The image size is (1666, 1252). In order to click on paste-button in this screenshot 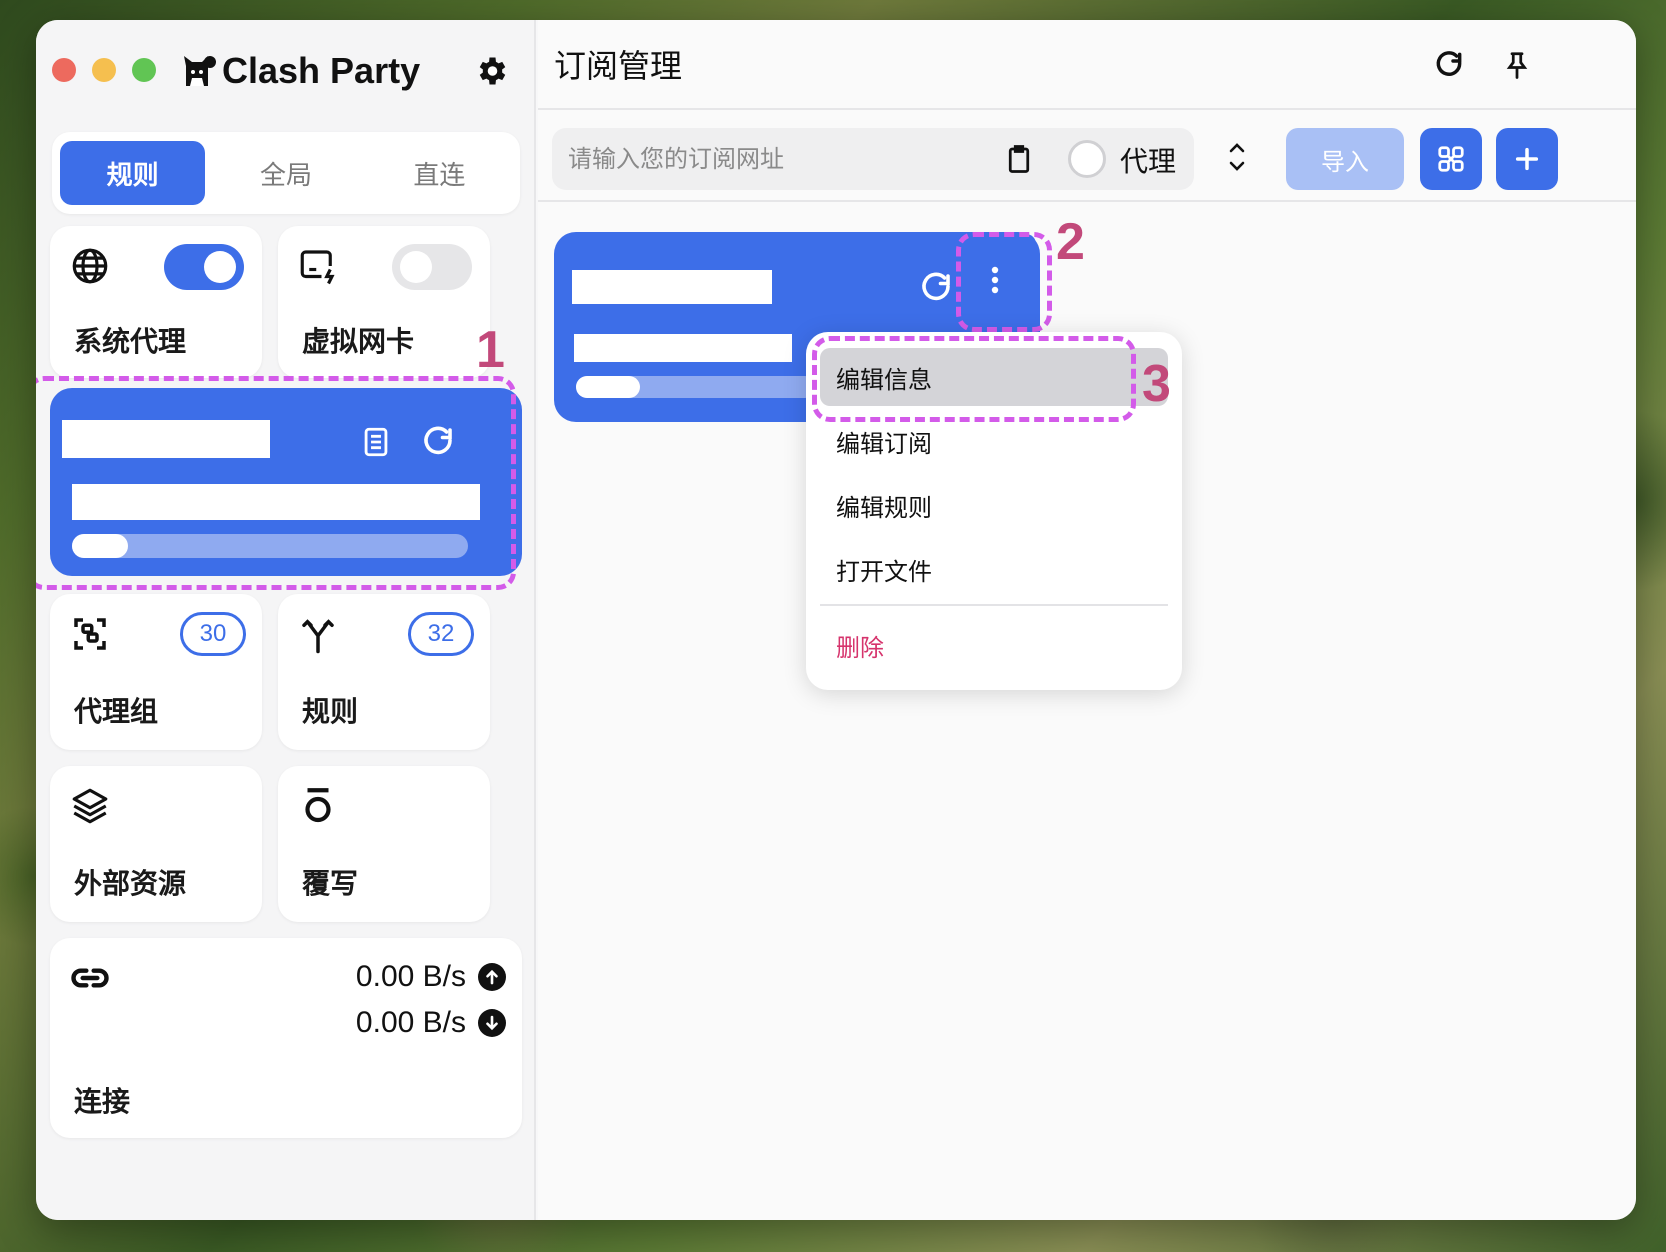, I will do `click(1019, 159)`.